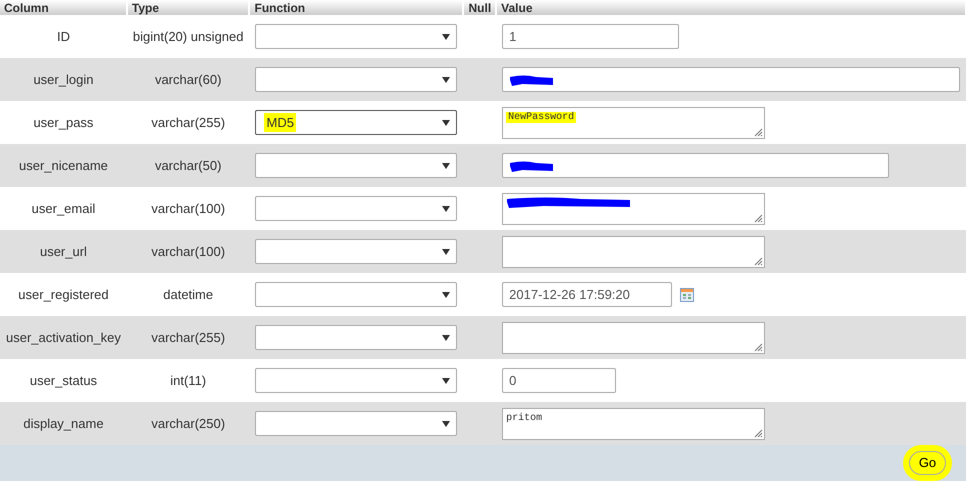 Image resolution: width=979 pixels, height=499 pixels. I want to click on calendar-icon, so click(687, 295).